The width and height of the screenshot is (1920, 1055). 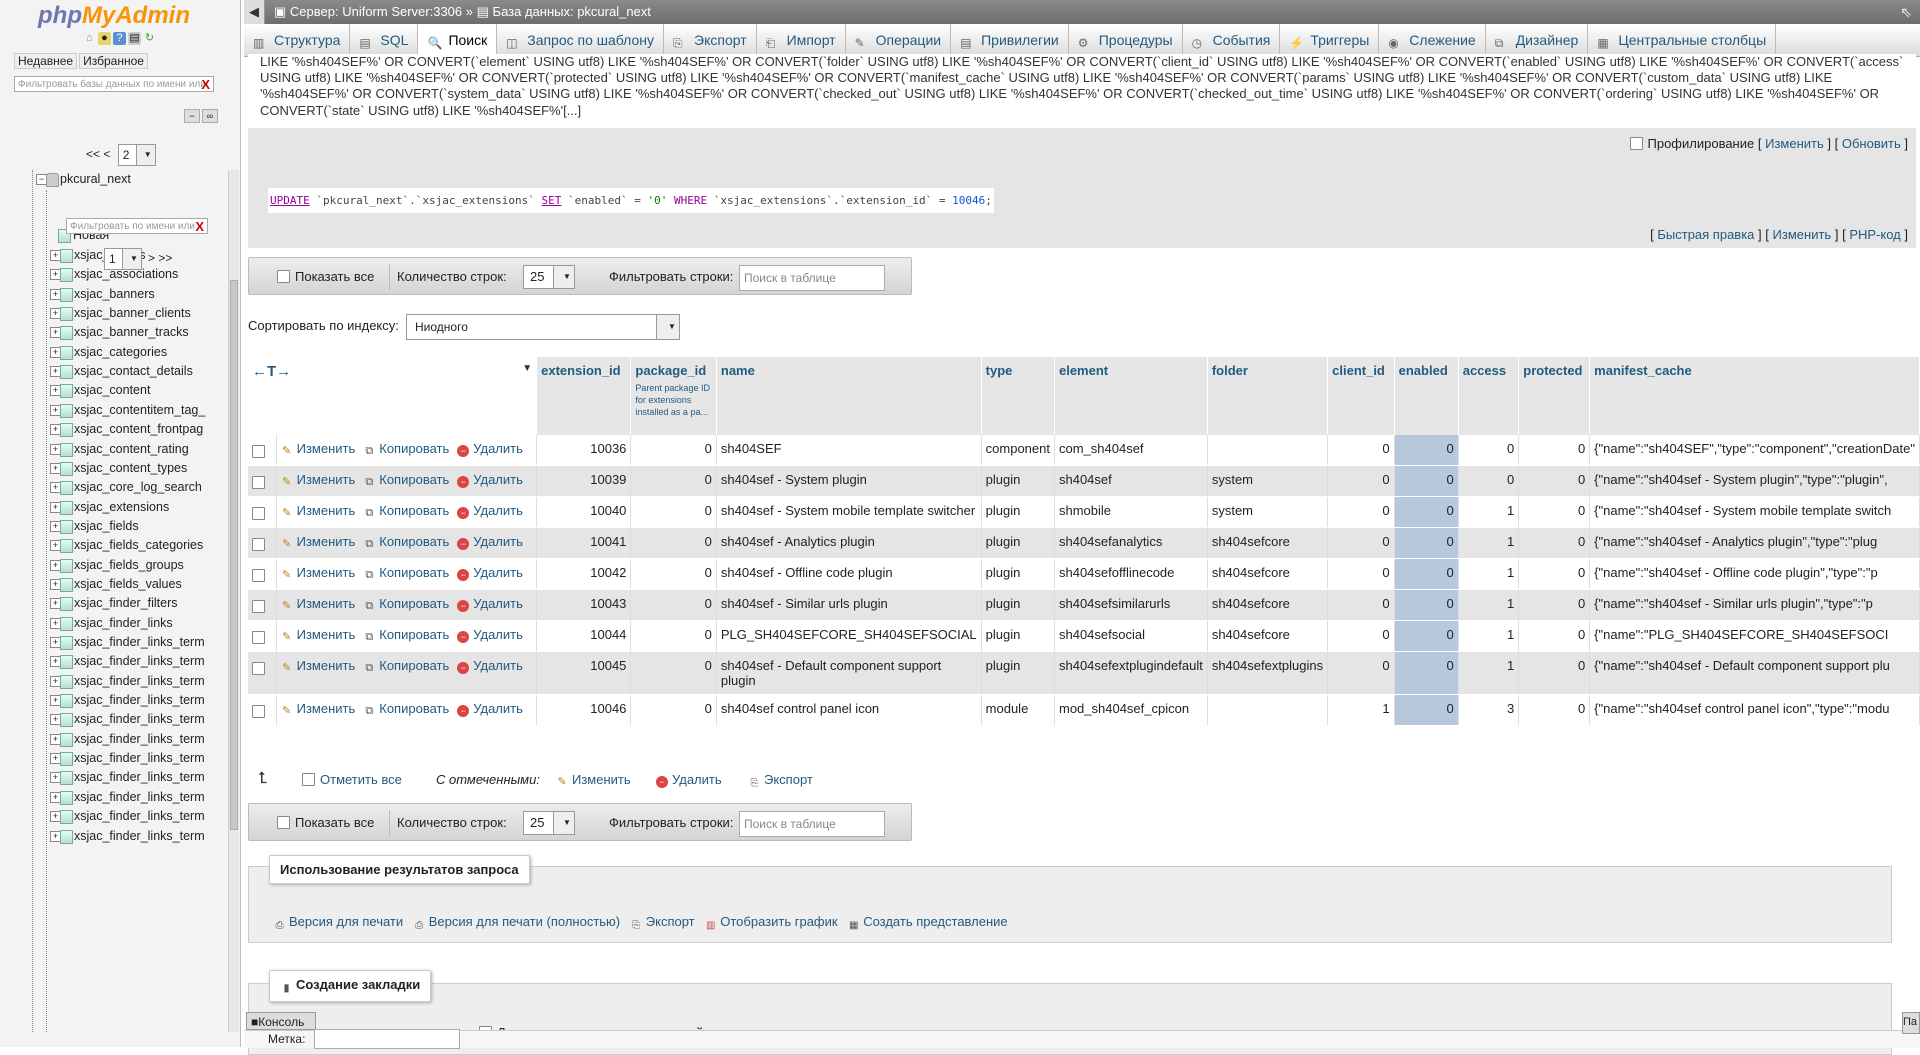 I want to click on tab-structure: ▥ Структура, so click(x=297, y=40).